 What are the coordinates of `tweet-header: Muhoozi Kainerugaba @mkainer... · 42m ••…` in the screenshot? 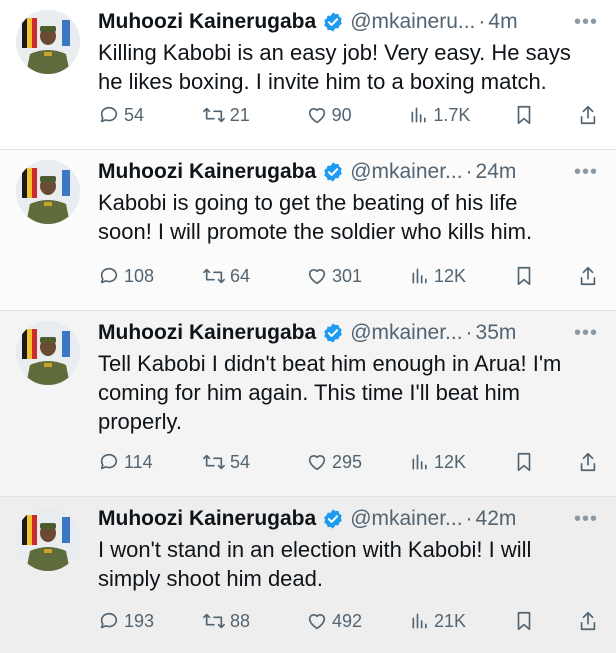 It's located at (348, 519).